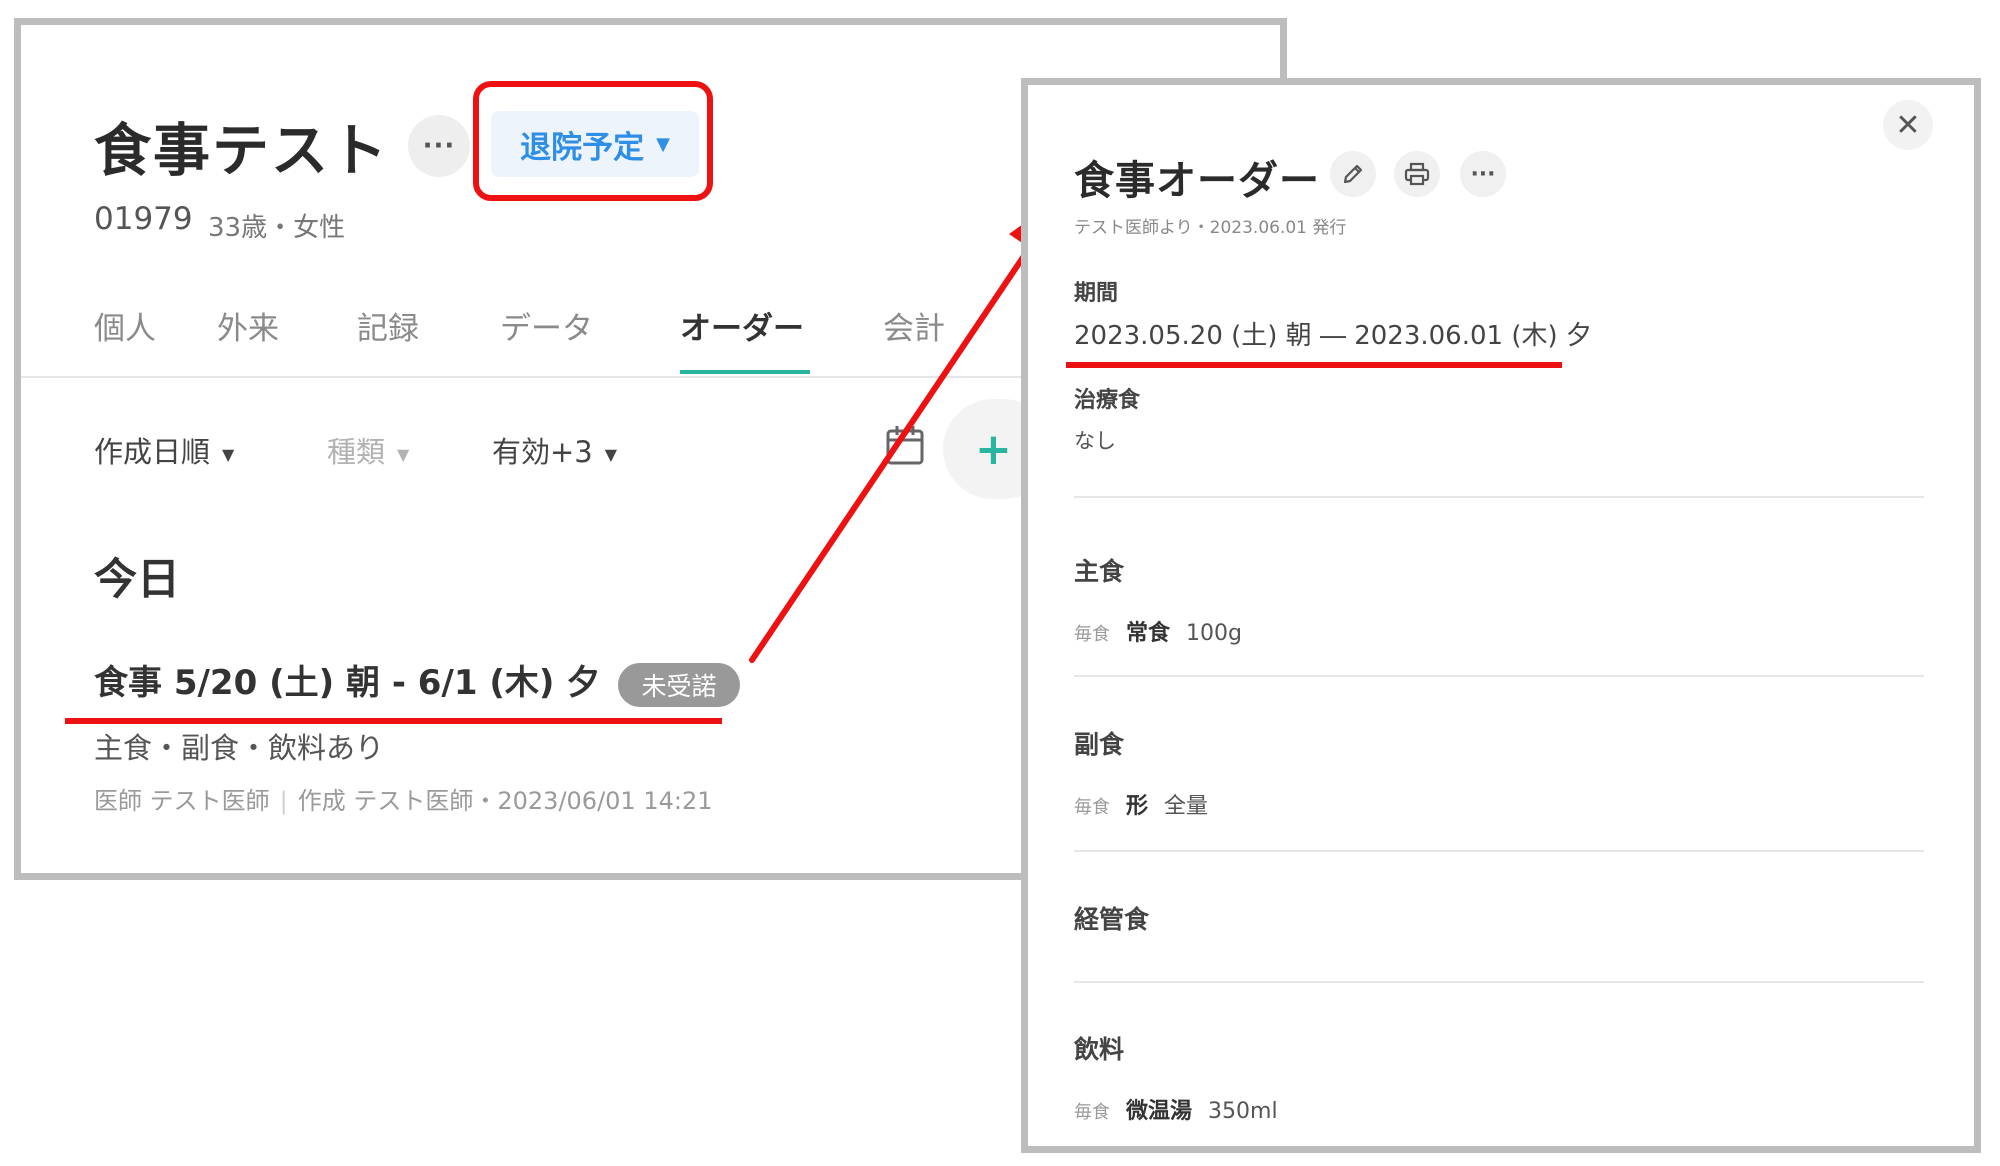 The image size is (2000, 1166). Describe the element at coordinates (1099, 571) in the screenshot. I see `staple-label: 主食` at that location.